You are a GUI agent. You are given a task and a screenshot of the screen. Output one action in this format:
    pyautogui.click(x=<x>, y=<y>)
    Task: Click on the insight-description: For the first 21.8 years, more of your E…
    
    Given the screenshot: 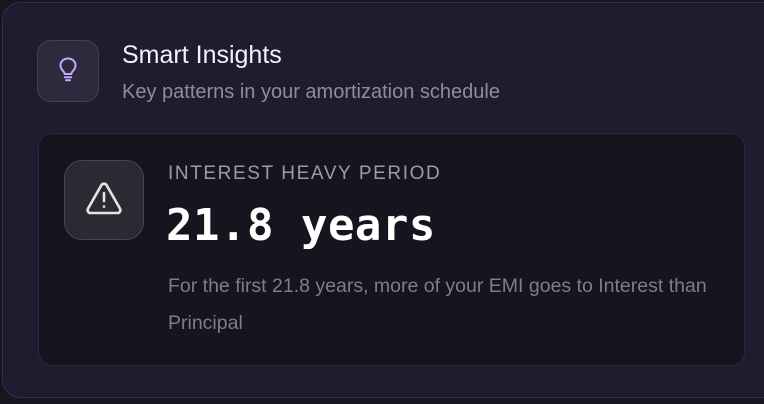 What is the action you would take?
    pyautogui.click(x=437, y=304)
    